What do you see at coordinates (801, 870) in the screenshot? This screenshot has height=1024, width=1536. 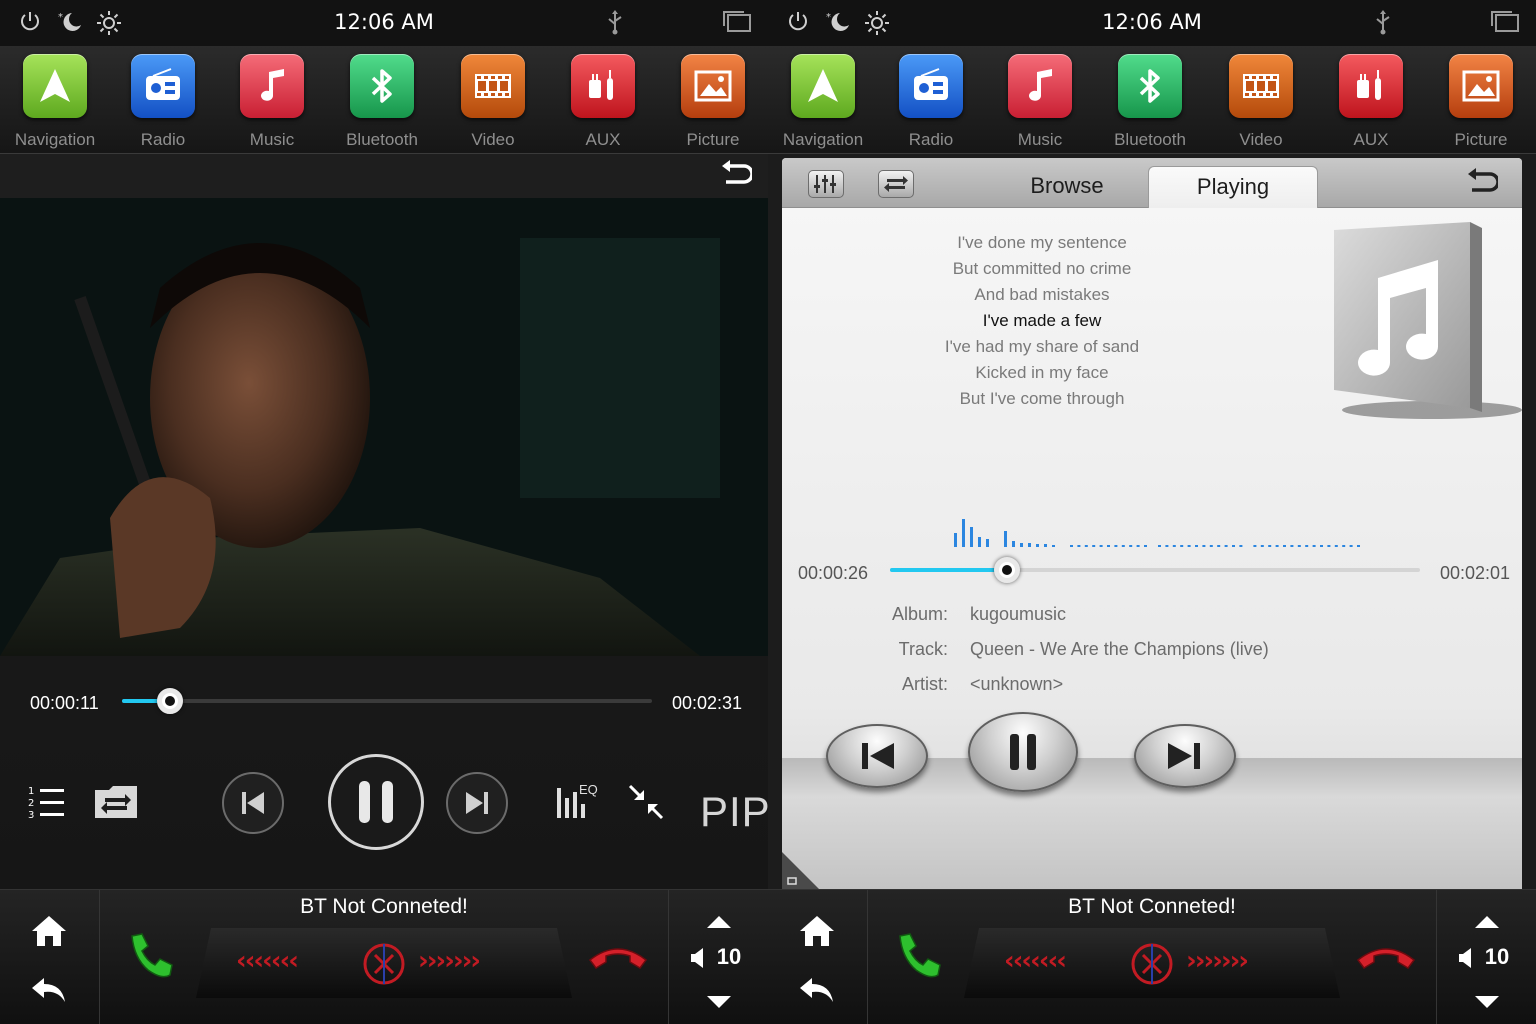 I see `corner-resize-icon` at bounding box center [801, 870].